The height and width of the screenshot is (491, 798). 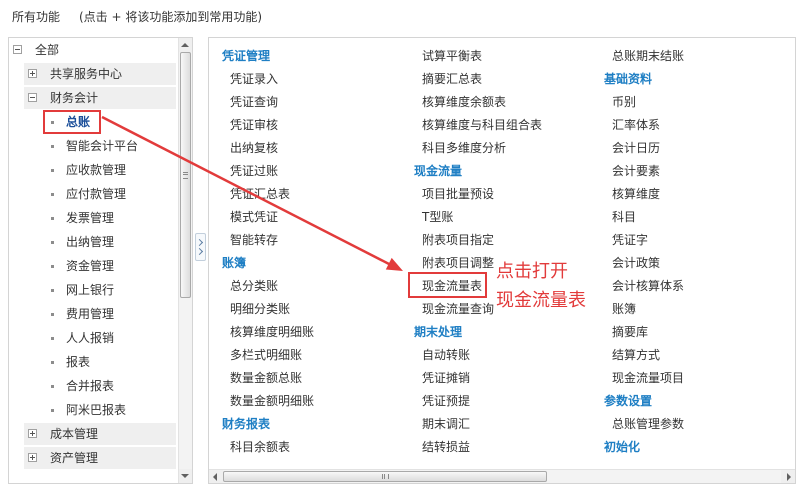 I want to click on function-item: 摘要库, so click(x=699, y=332).